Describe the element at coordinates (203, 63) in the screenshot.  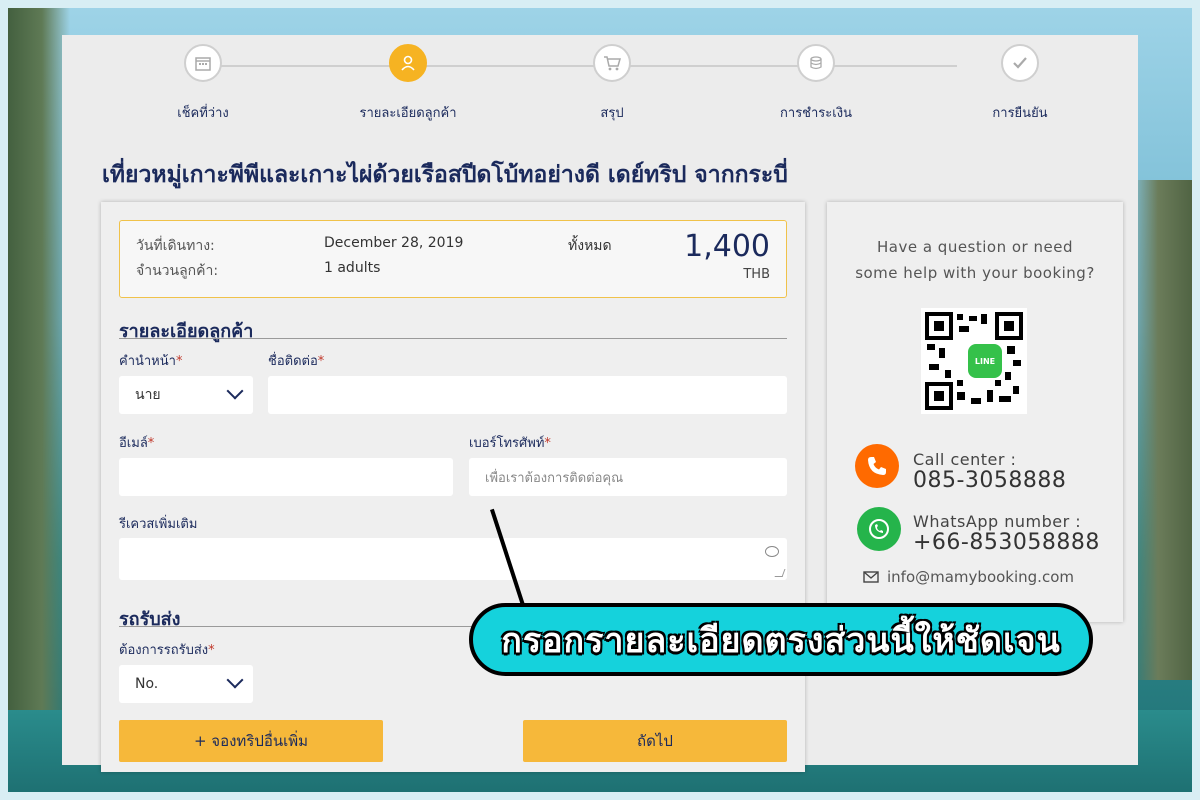
I see `calendar-icon` at that location.